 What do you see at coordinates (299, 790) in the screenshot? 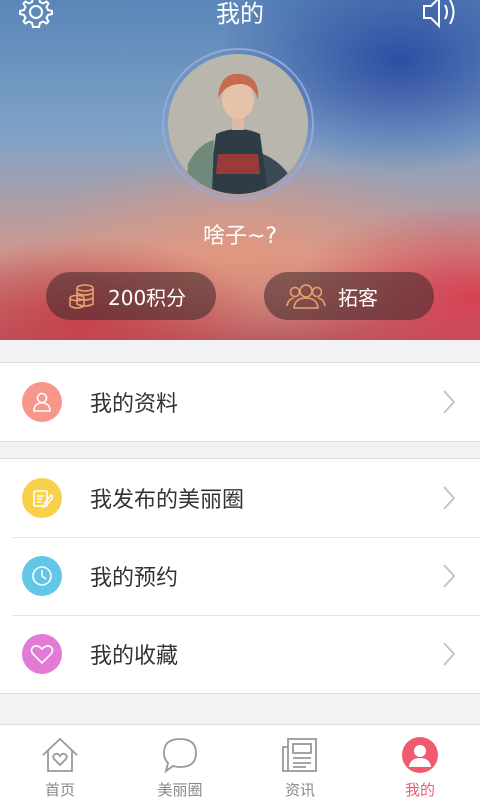
I see `tab-label: 资讯` at bounding box center [299, 790].